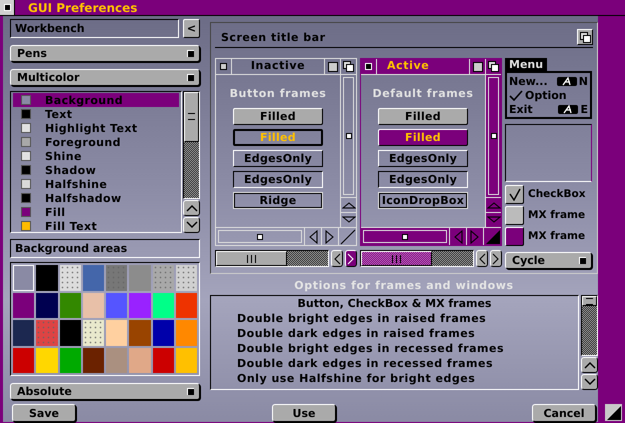 This screenshot has height=423, width=625. Describe the element at coordinates (7, 7) in the screenshot. I see `close-icon` at that location.